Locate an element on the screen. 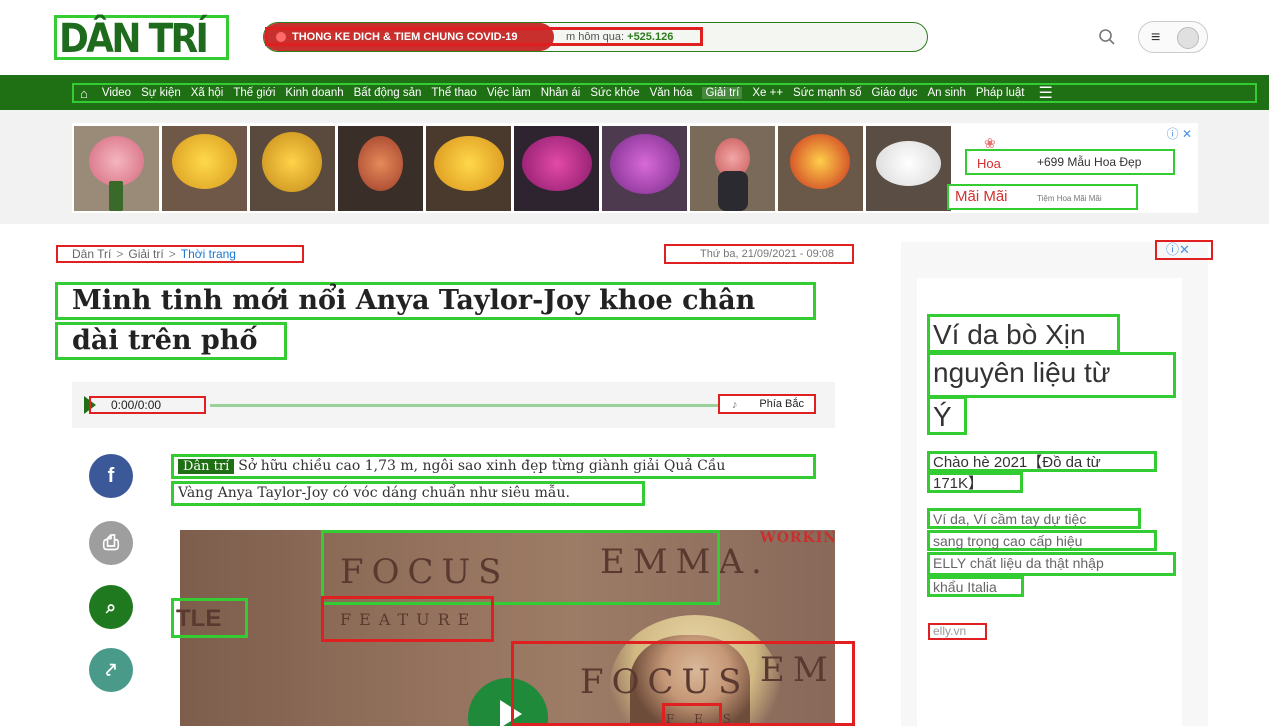 This screenshot has height=726, width=1269. dan-tri-tag: Dân trí is located at coordinates (206, 466).